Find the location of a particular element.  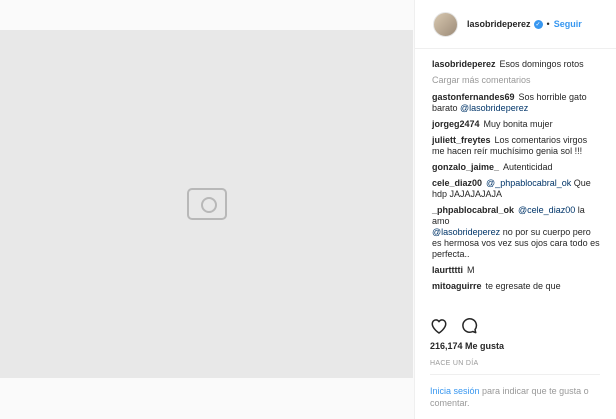

post-actions is located at coordinates (454, 325).